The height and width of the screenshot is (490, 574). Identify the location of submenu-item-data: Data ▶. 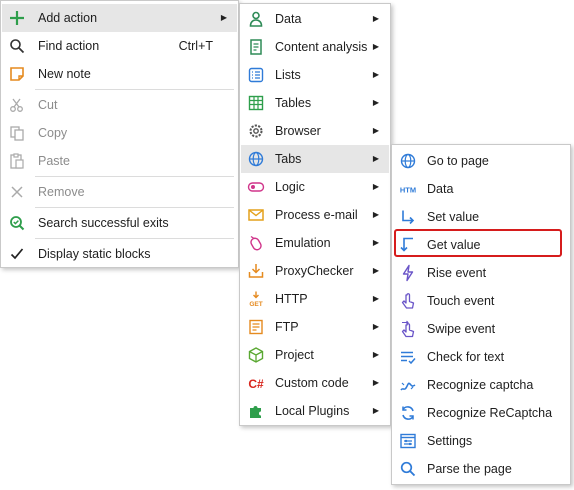
(315, 19).